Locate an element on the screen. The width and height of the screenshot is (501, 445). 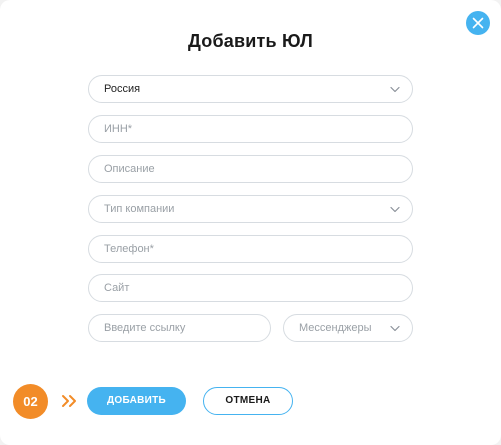
phone-placeholder: Телефон* is located at coordinates (129, 249).